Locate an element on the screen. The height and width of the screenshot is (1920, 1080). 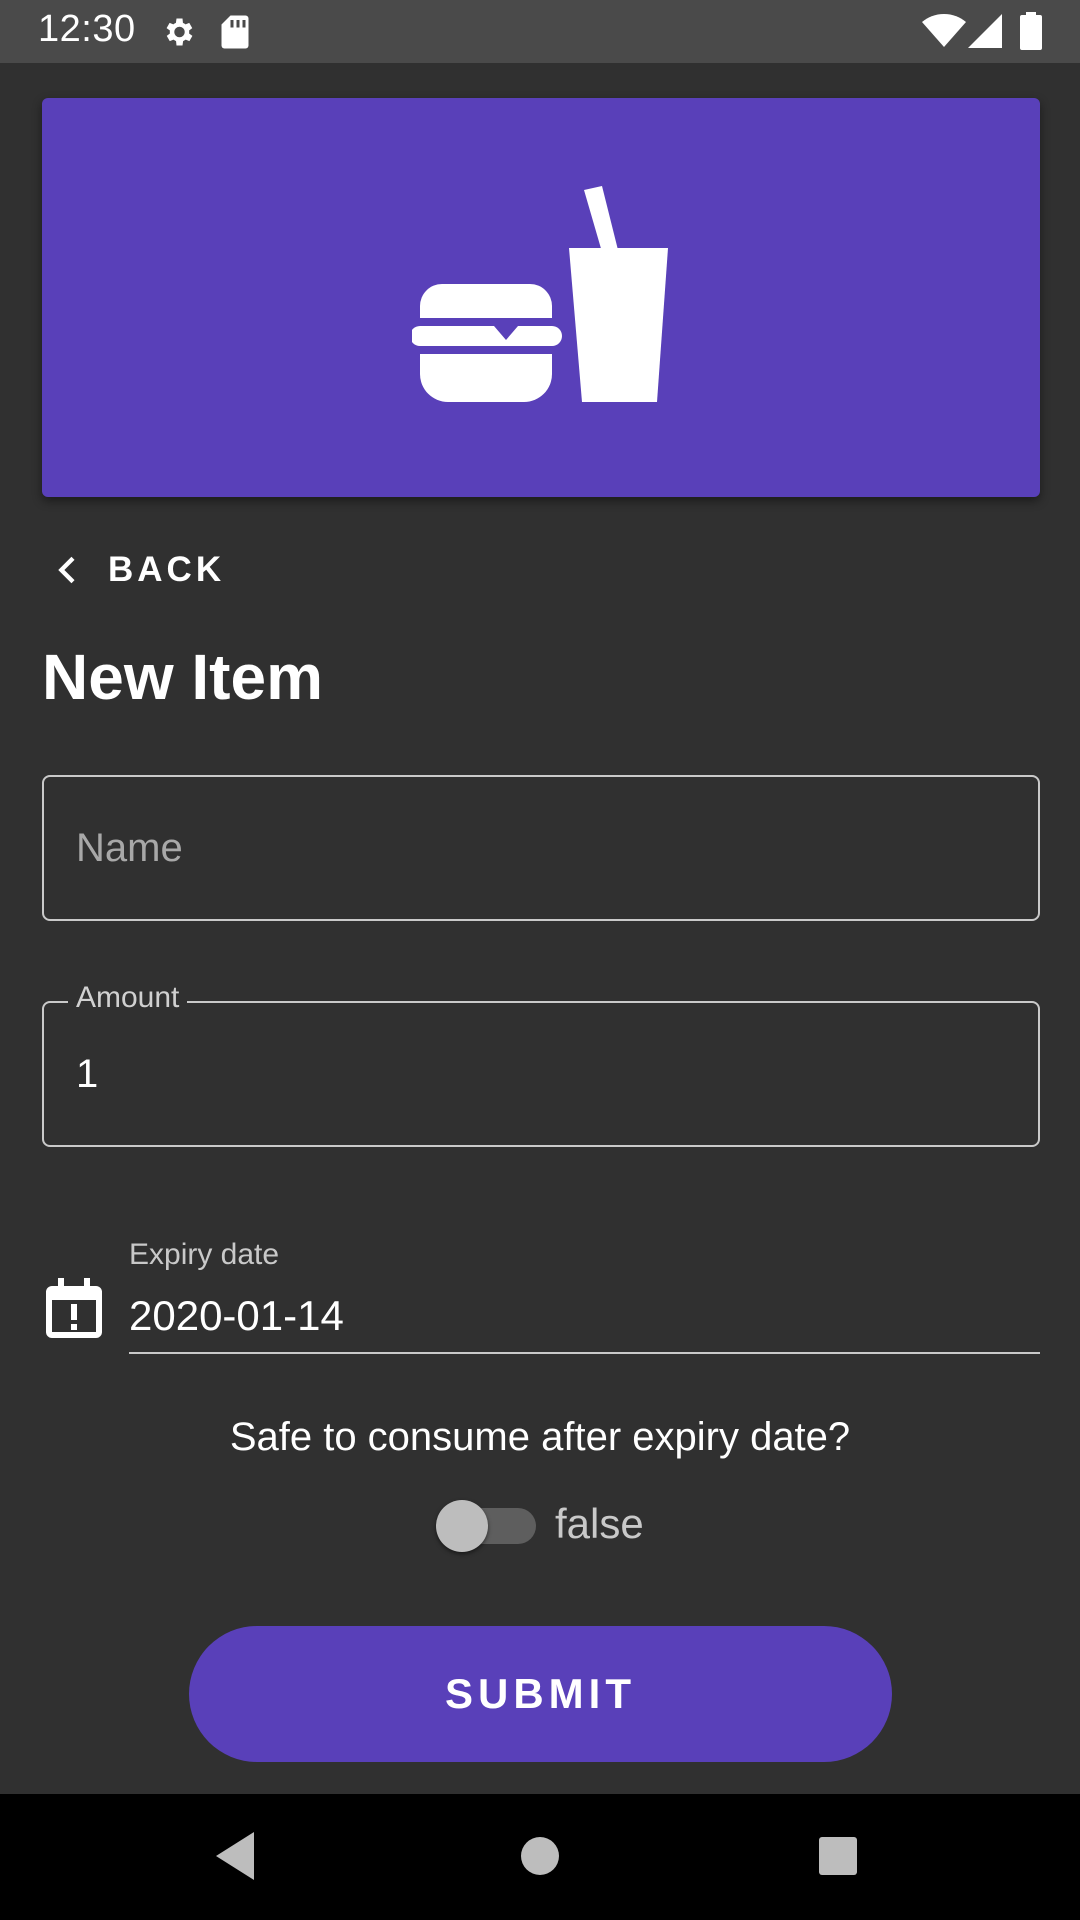
name-field is located at coordinates (541, 848).